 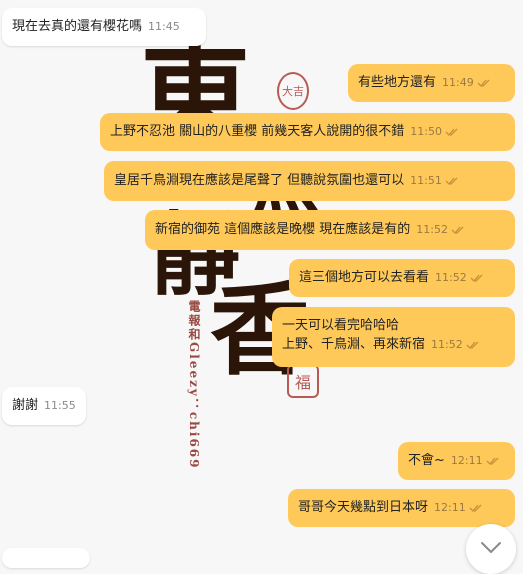 I want to click on message-outgoing: 上野不忍池 關山的八重櫻 前幾天客人說開的很不錯 11:50, so click(x=307, y=132).